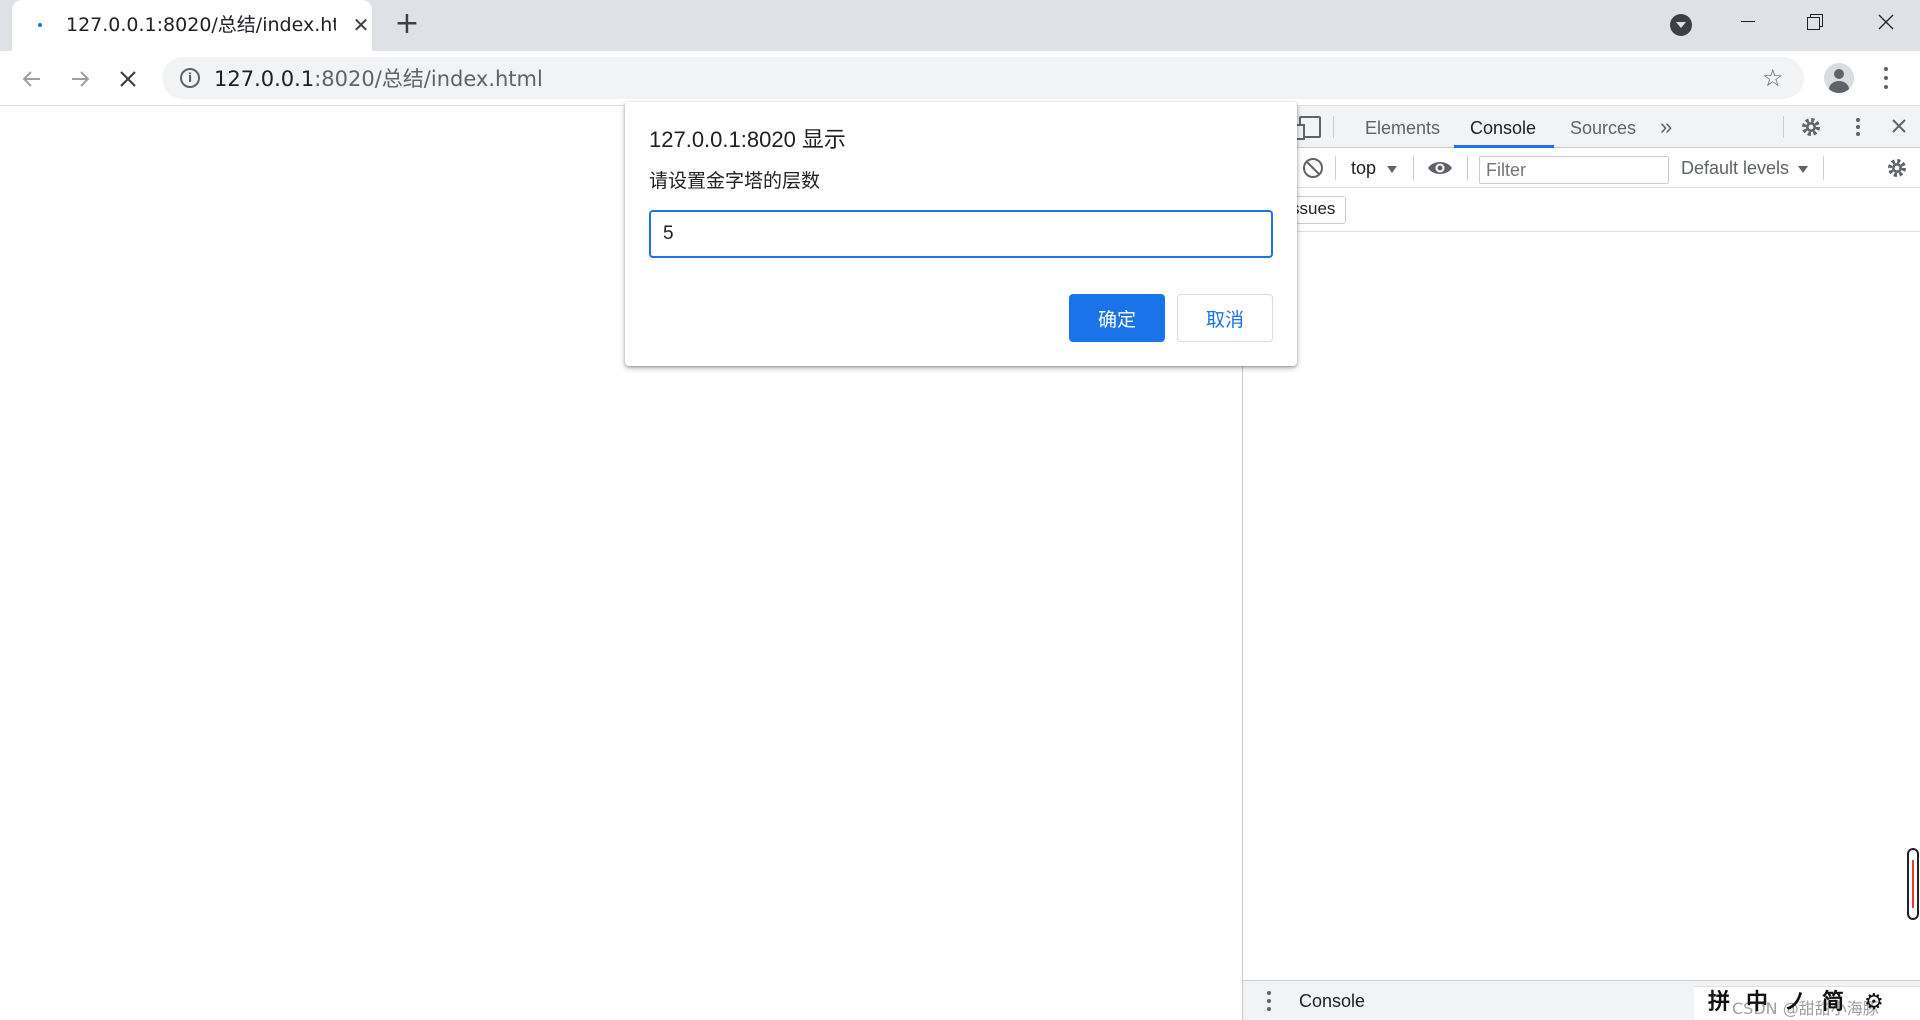  I want to click on log-levels-dropdown: Default levels, so click(1735, 168).